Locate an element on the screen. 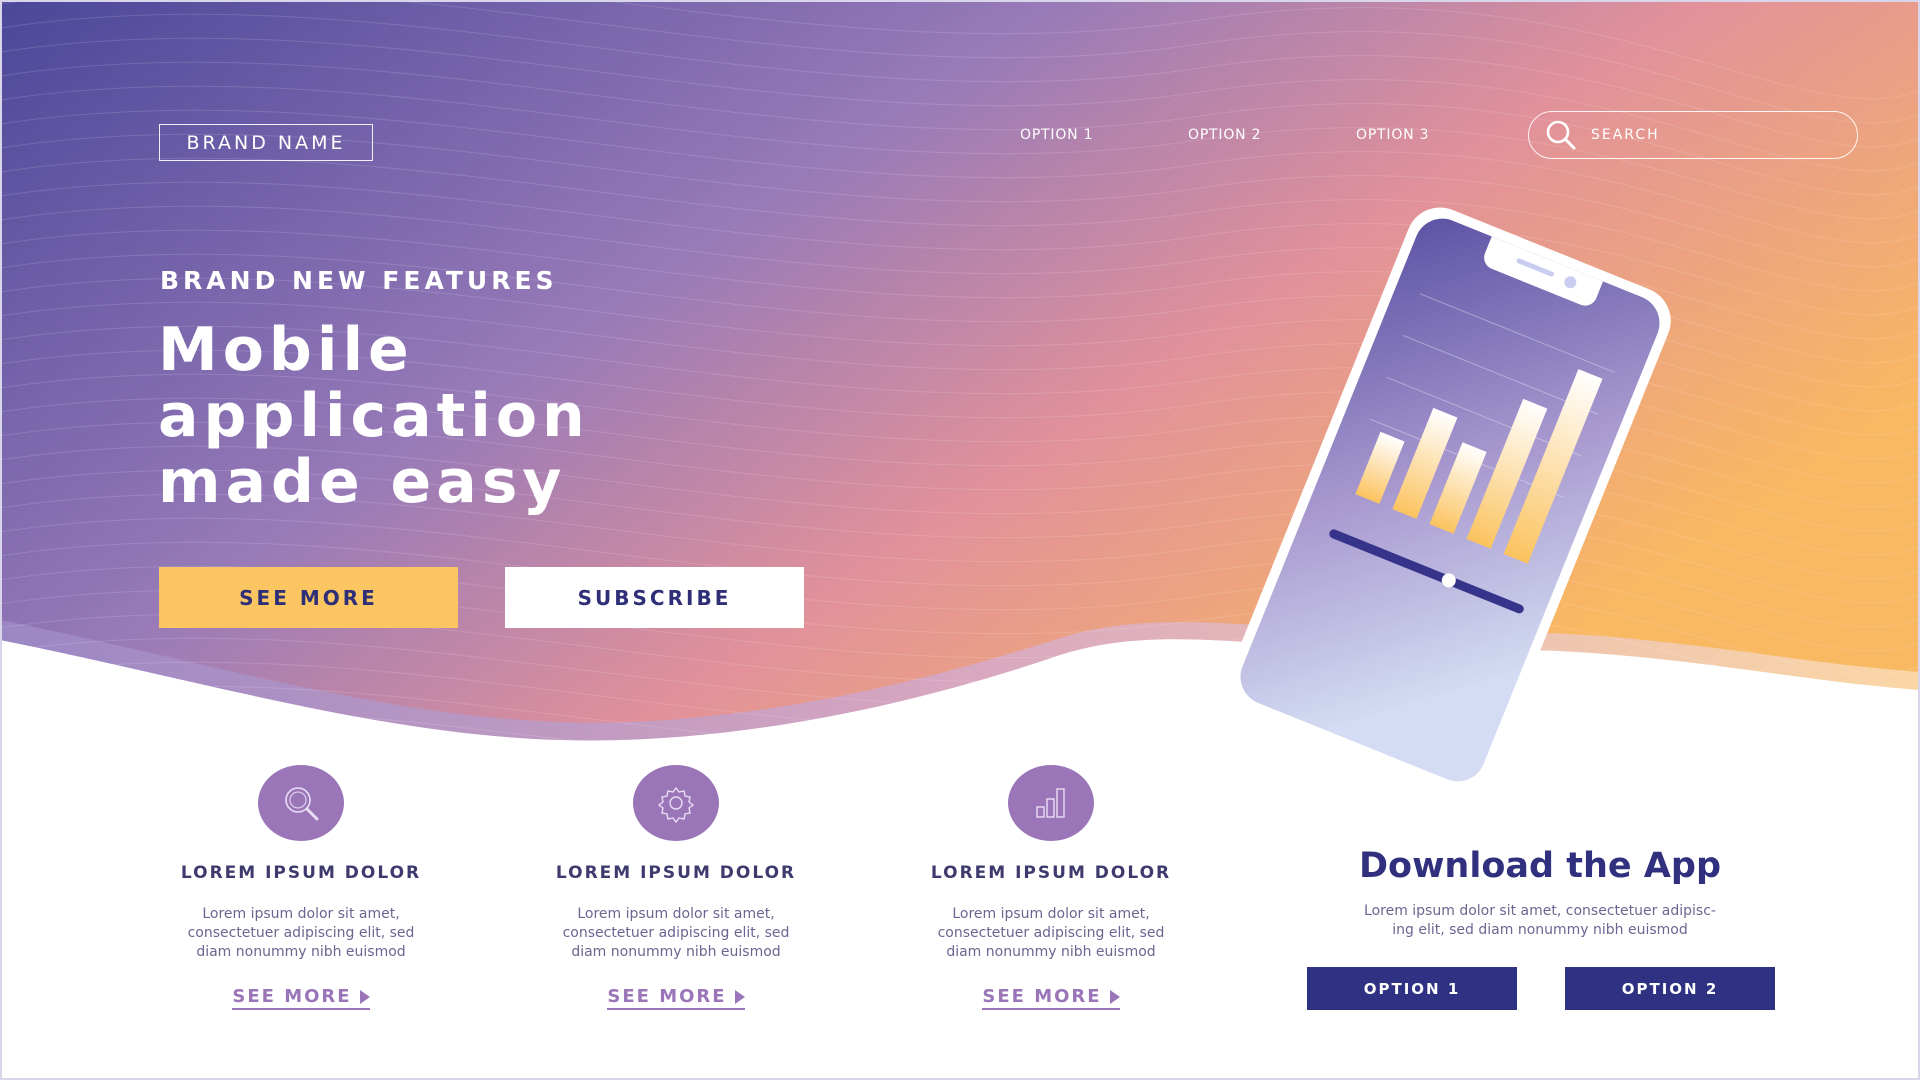  gear-icon is located at coordinates (676, 805).